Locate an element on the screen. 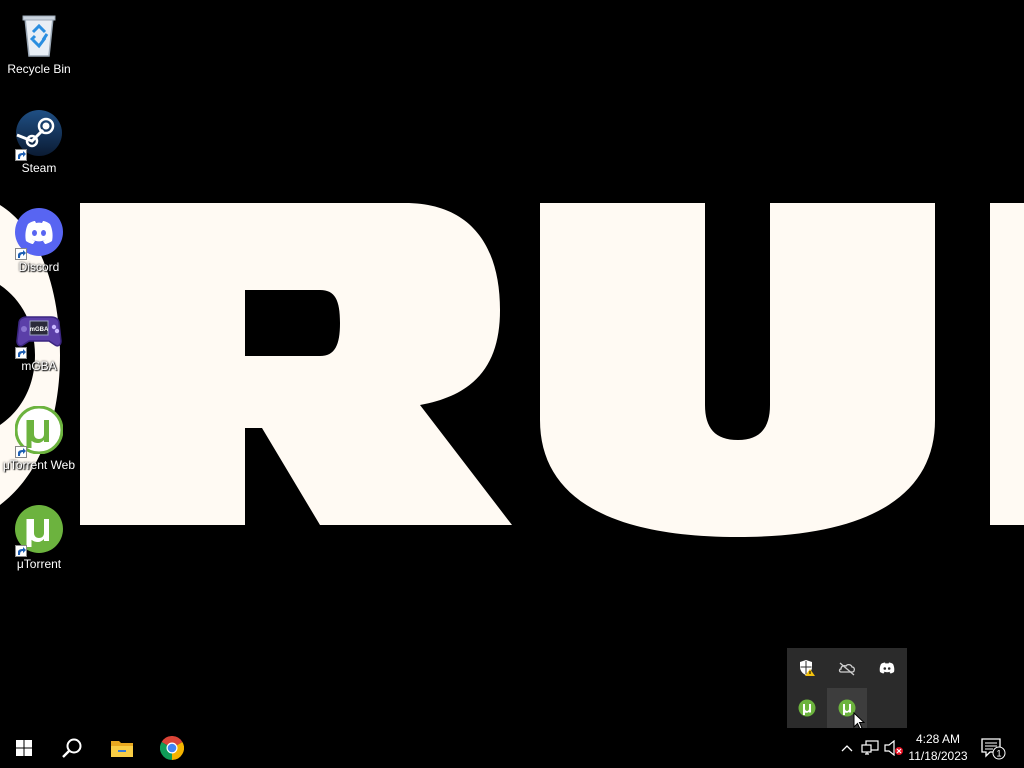 The width and height of the screenshot is (1024, 768). file-explorer-button is located at coordinates (122, 748).